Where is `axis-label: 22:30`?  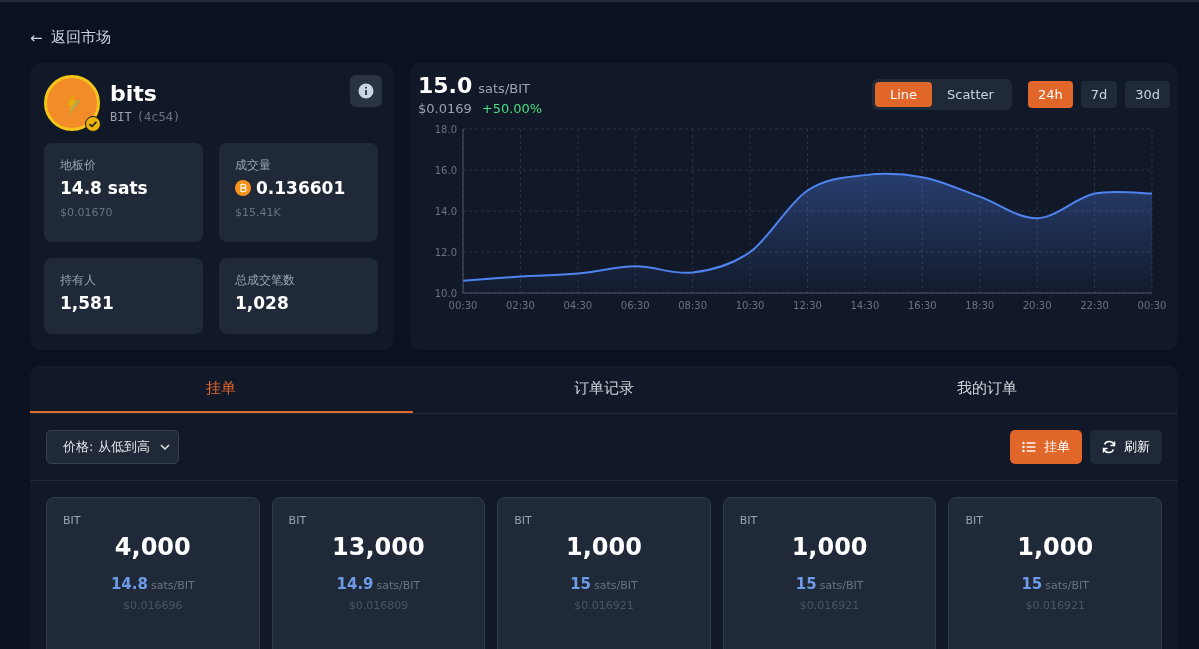 axis-label: 22:30 is located at coordinates (1094, 305).